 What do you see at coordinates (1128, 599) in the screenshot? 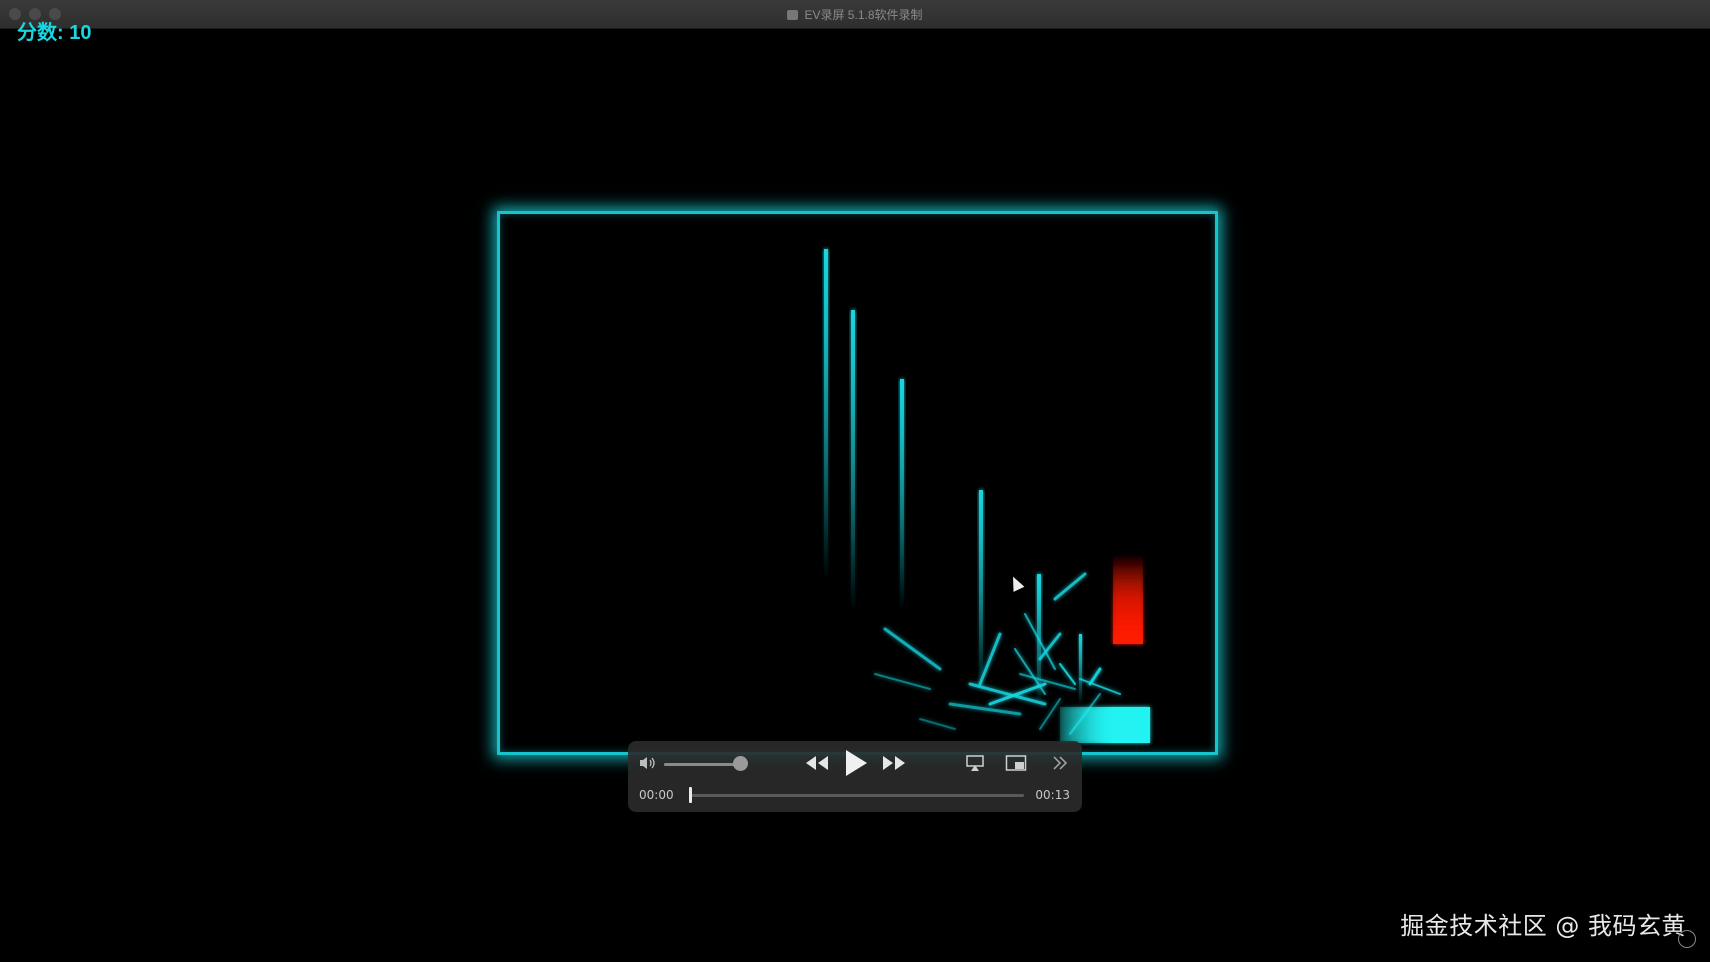
I see `enemy-block` at bounding box center [1128, 599].